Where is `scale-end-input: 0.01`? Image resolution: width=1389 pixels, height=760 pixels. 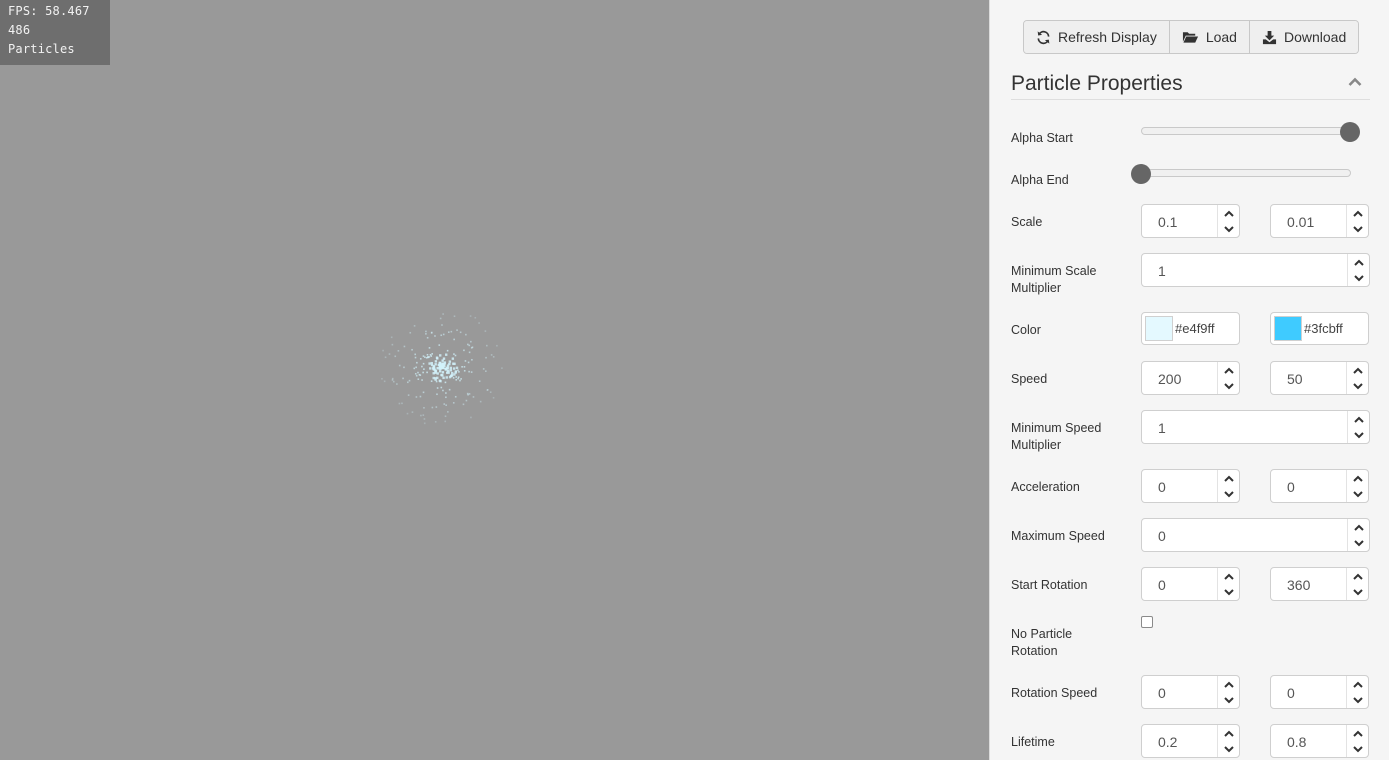 scale-end-input: 0.01 is located at coordinates (1319, 221).